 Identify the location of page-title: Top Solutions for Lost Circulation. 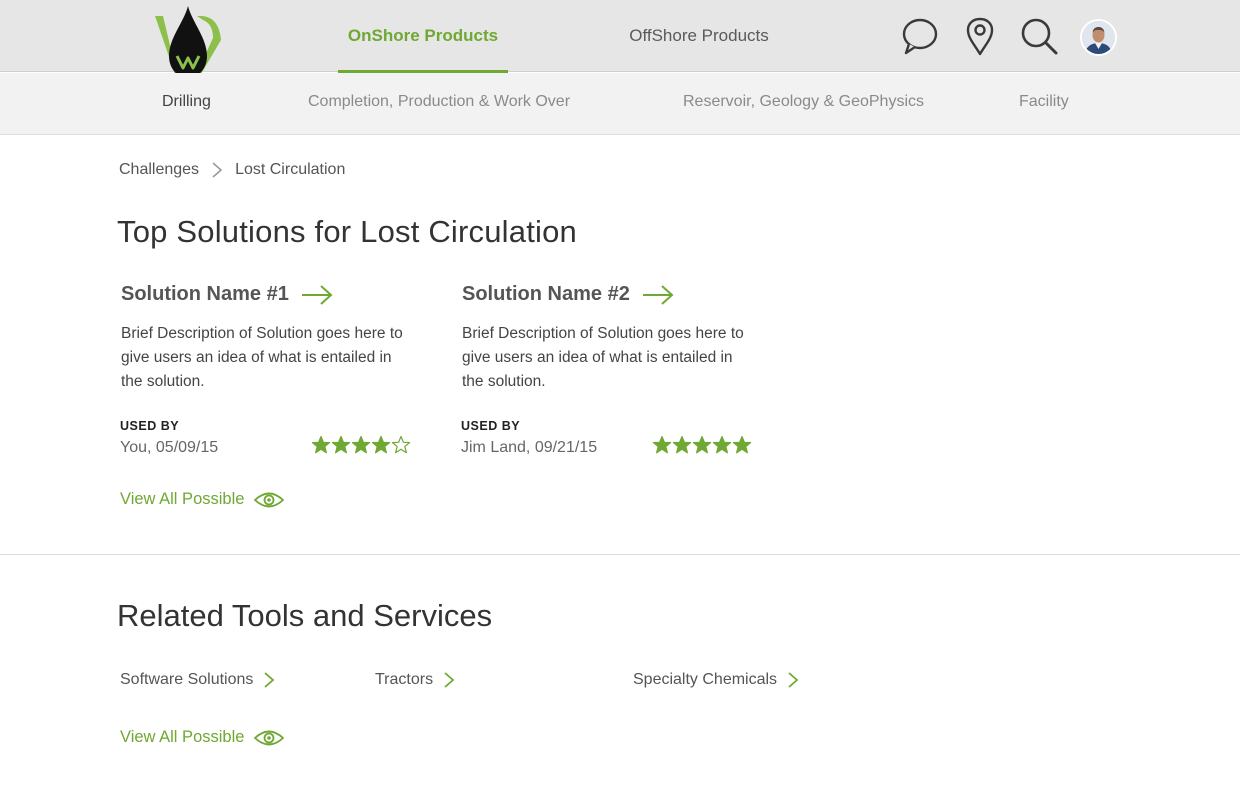
(347, 231).